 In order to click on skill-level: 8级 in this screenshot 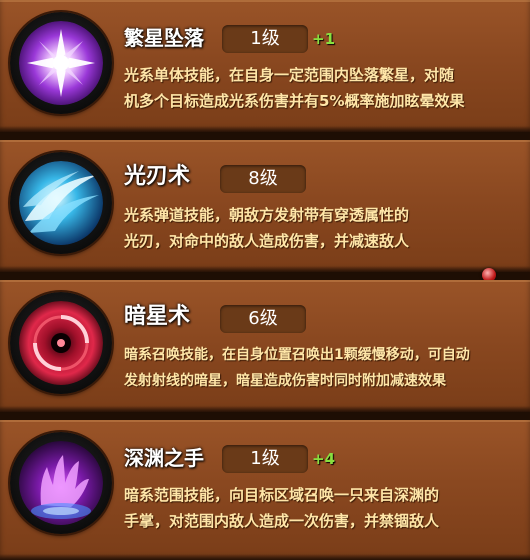, I will do `click(263, 179)`.